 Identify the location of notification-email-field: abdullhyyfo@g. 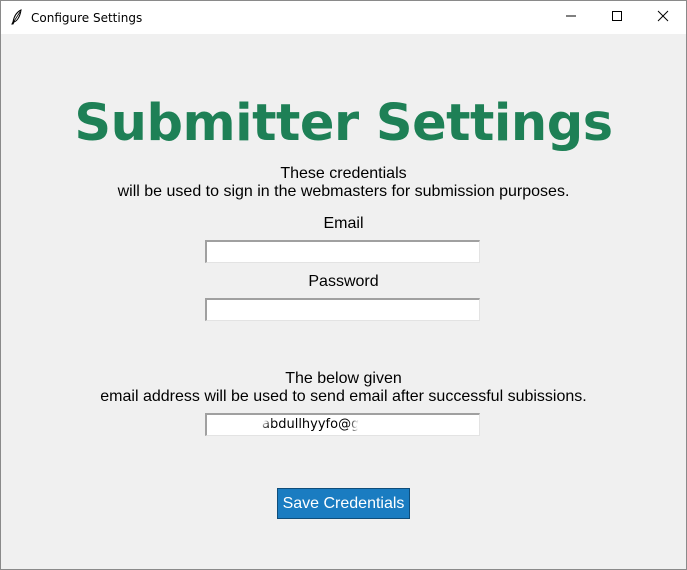
(342, 424).